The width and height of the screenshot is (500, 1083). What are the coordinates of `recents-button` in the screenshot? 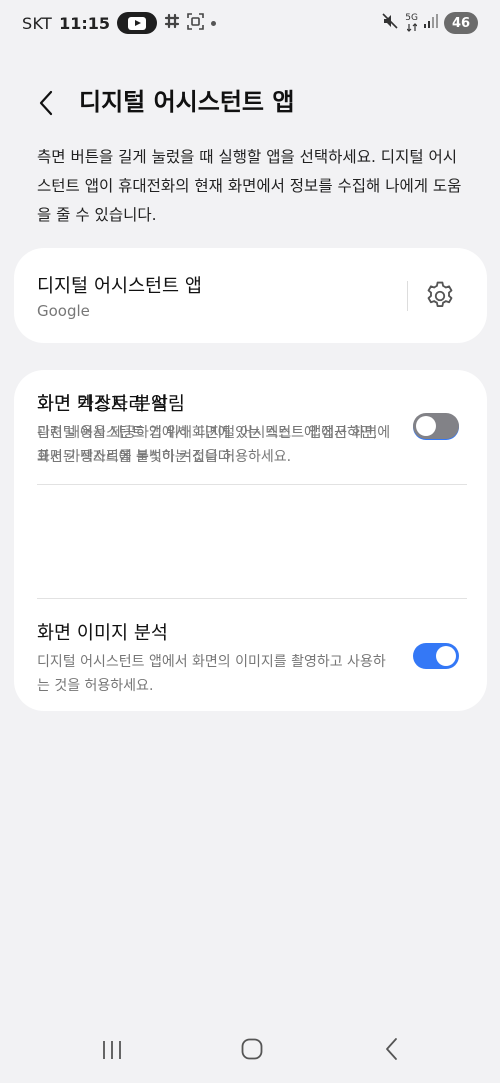 It's located at (112, 1050).